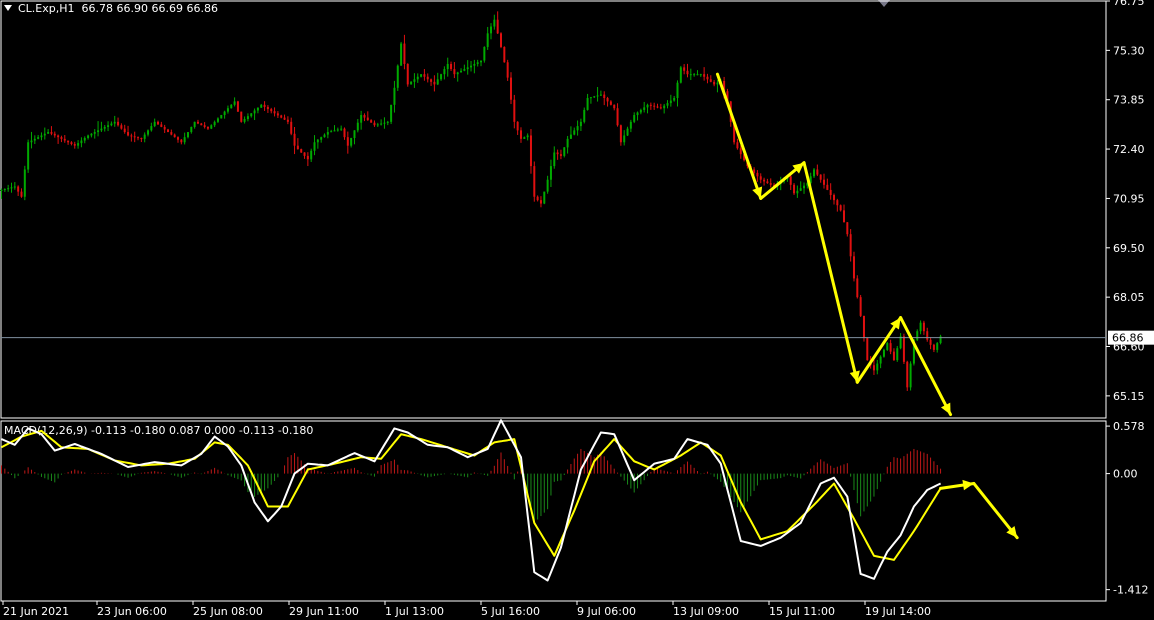  Describe the element at coordinates (36, 611) in the screenshot. I see `time-tick-label: 21 Jun 2021` at that location.